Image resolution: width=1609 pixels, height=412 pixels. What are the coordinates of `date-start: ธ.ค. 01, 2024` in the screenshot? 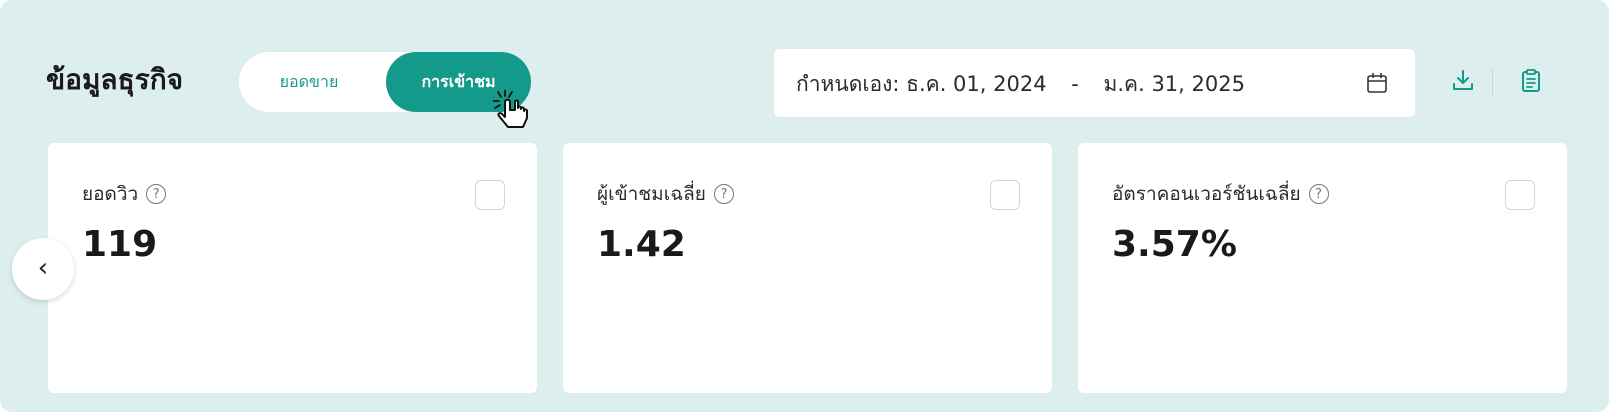 It's located at (976, 84).